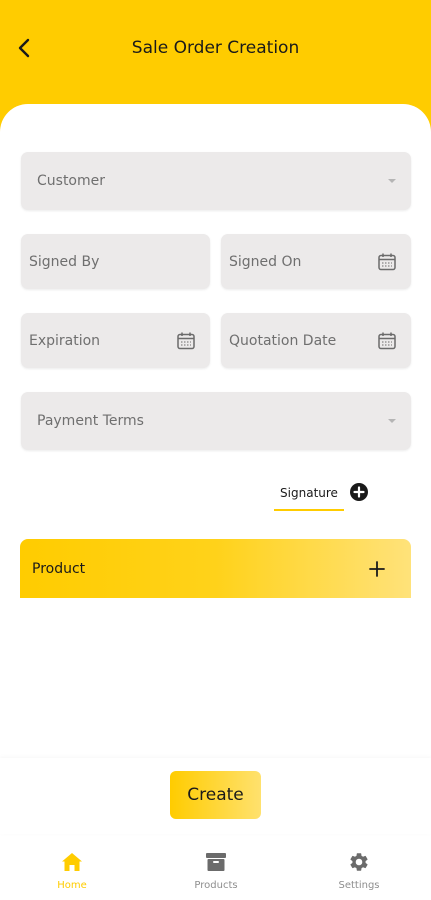  I want to click on signed-by-input: Signed By, so click(115, 261).